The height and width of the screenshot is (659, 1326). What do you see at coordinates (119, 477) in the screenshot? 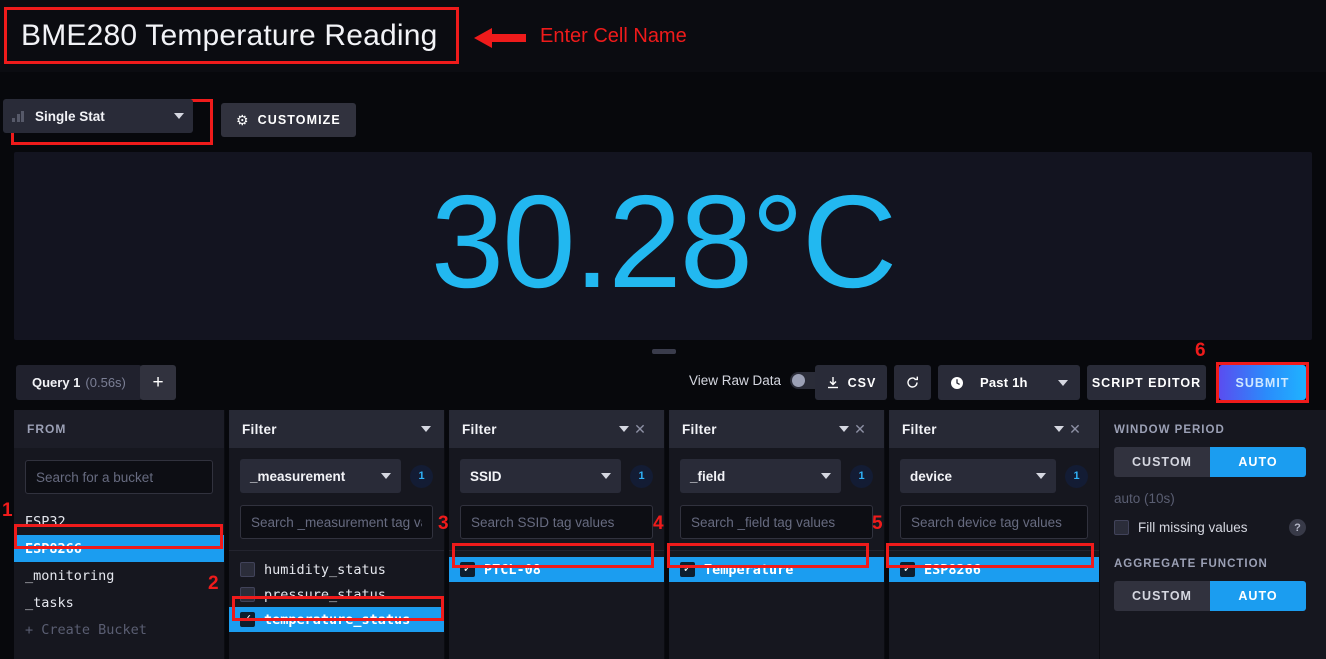
I see `bucket-search-input: Search for a bucket` at bounding box center [119, 477].